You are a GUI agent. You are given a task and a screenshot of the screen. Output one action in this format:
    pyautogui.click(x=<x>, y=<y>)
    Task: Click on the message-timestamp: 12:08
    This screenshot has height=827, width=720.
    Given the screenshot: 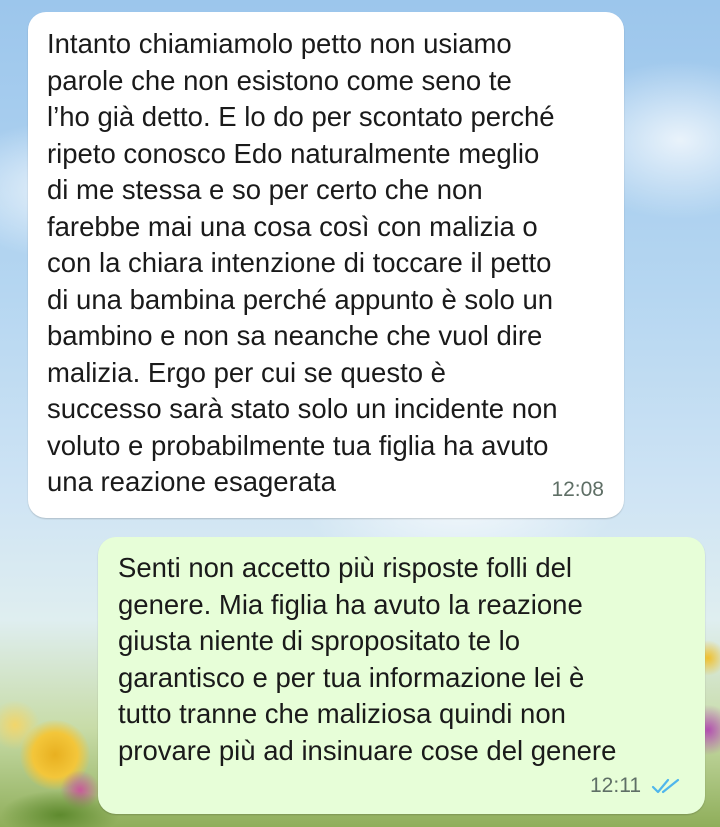 What is the action you would take?
    pyautogui.click(x=577, y=489)
    